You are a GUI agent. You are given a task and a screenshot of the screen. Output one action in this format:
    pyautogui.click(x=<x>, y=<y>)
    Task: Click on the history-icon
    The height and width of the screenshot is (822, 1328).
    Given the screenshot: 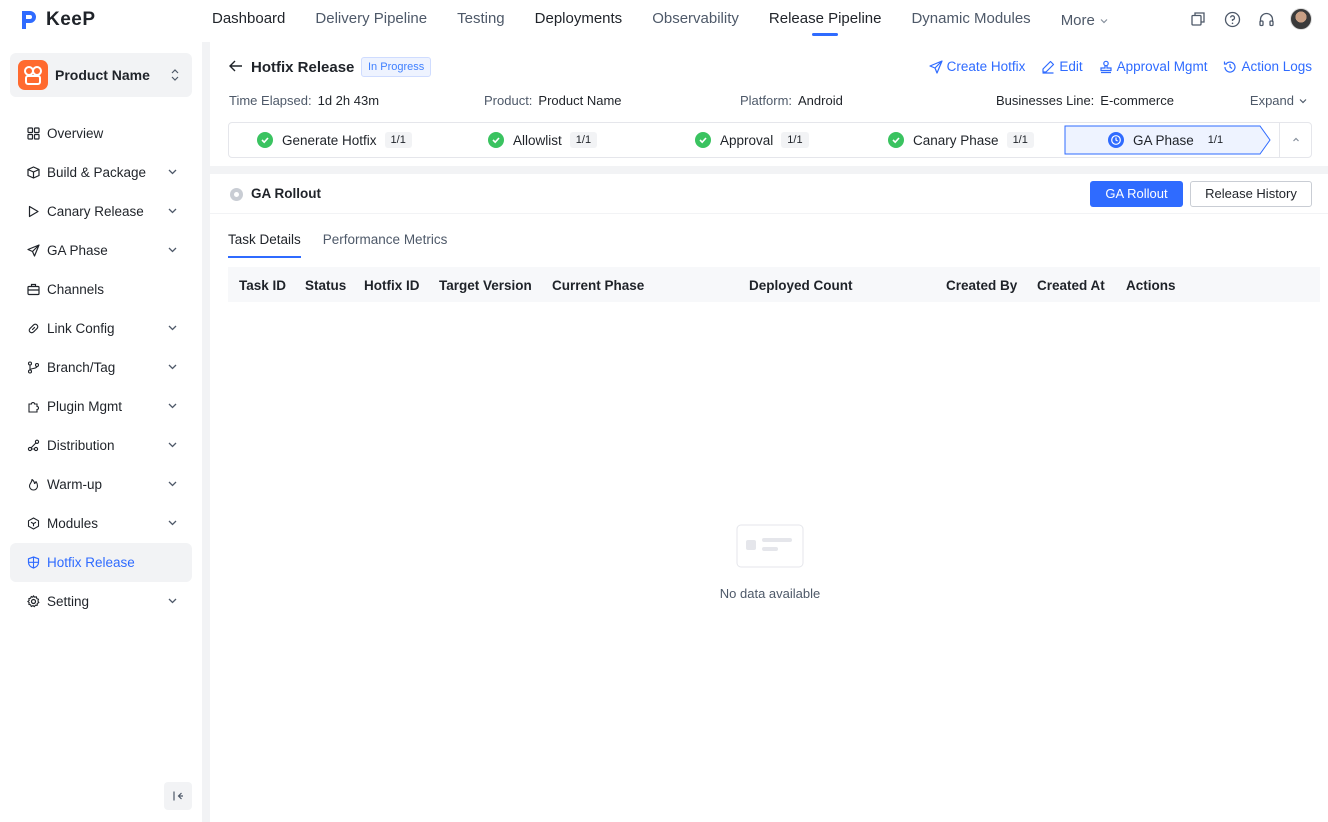 What is the action you would take?
    pyautogui.click(x=1230, y=66)
    